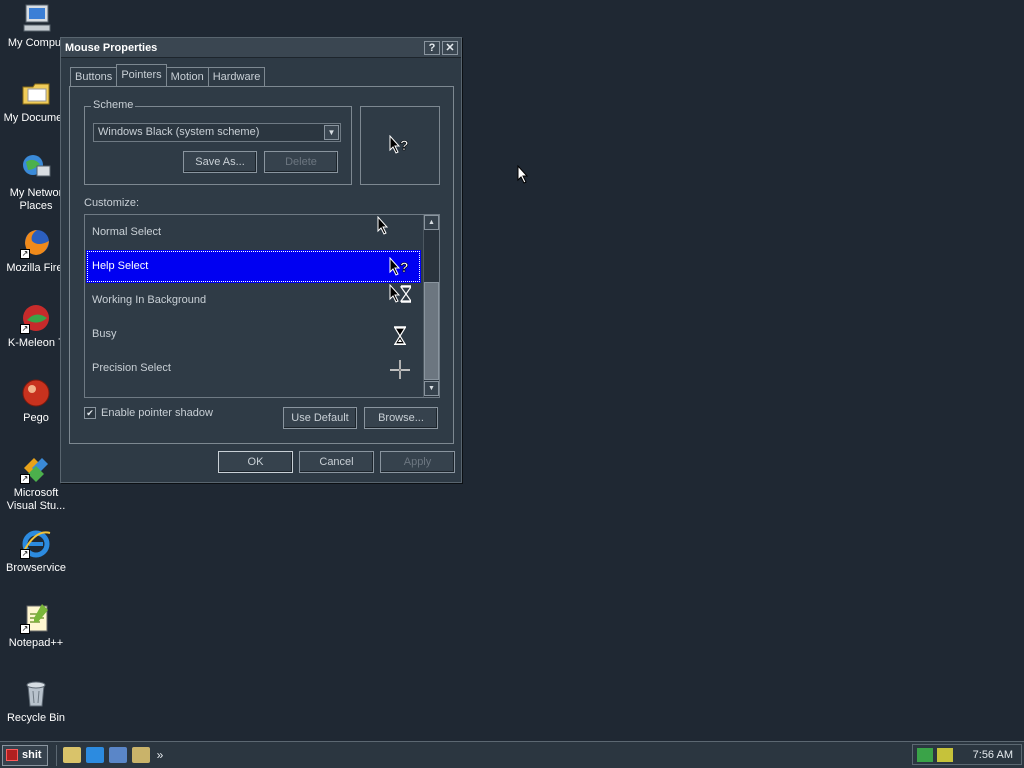 The image size is (1024, 768). What do you see at coordinates (336, 462) in the screenshot?
I see `cancel-button: Cancel` at bounding box center [336, 462].